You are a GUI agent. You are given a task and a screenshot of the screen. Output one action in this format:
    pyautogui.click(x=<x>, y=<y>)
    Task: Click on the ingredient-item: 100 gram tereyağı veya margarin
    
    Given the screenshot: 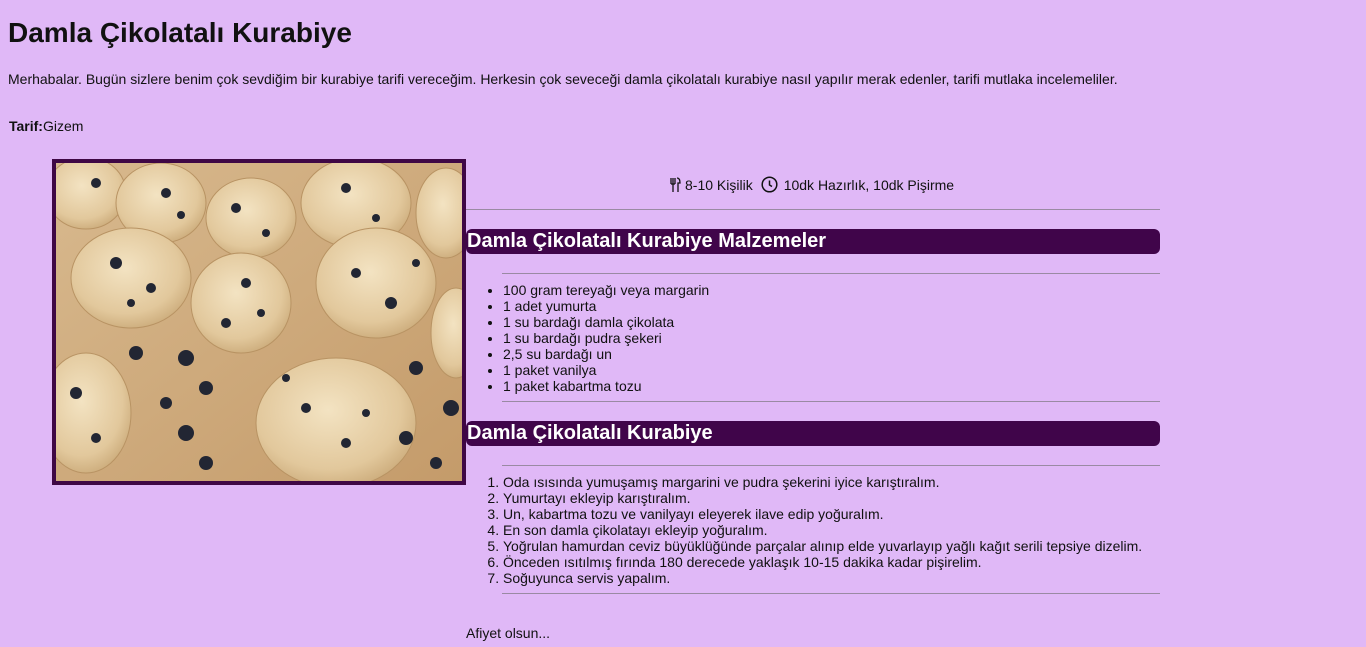 What is the action you would take?
    pyautogui.click(x=606, y=290)
    